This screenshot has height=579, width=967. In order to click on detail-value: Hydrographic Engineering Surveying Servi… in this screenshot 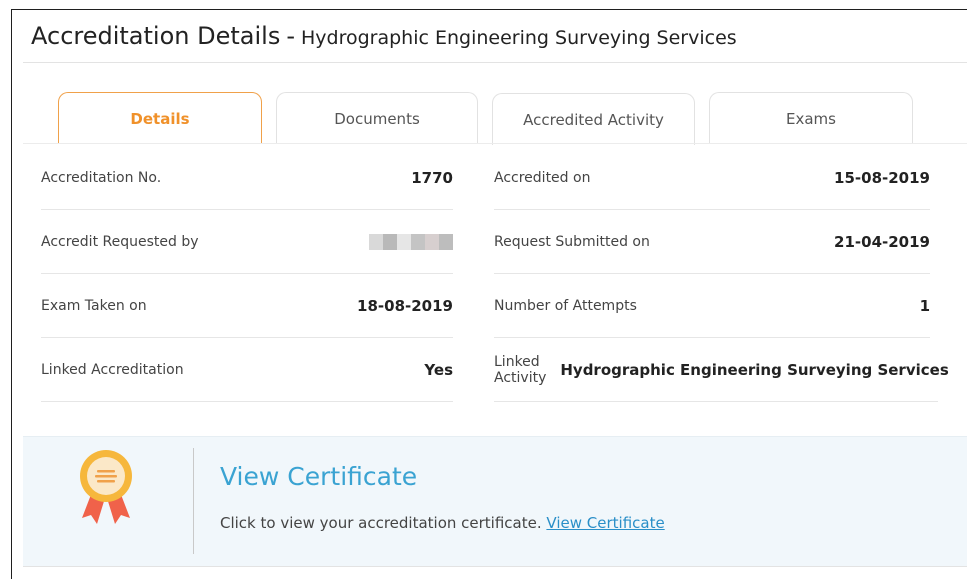, I will do `click(754, 369)`.